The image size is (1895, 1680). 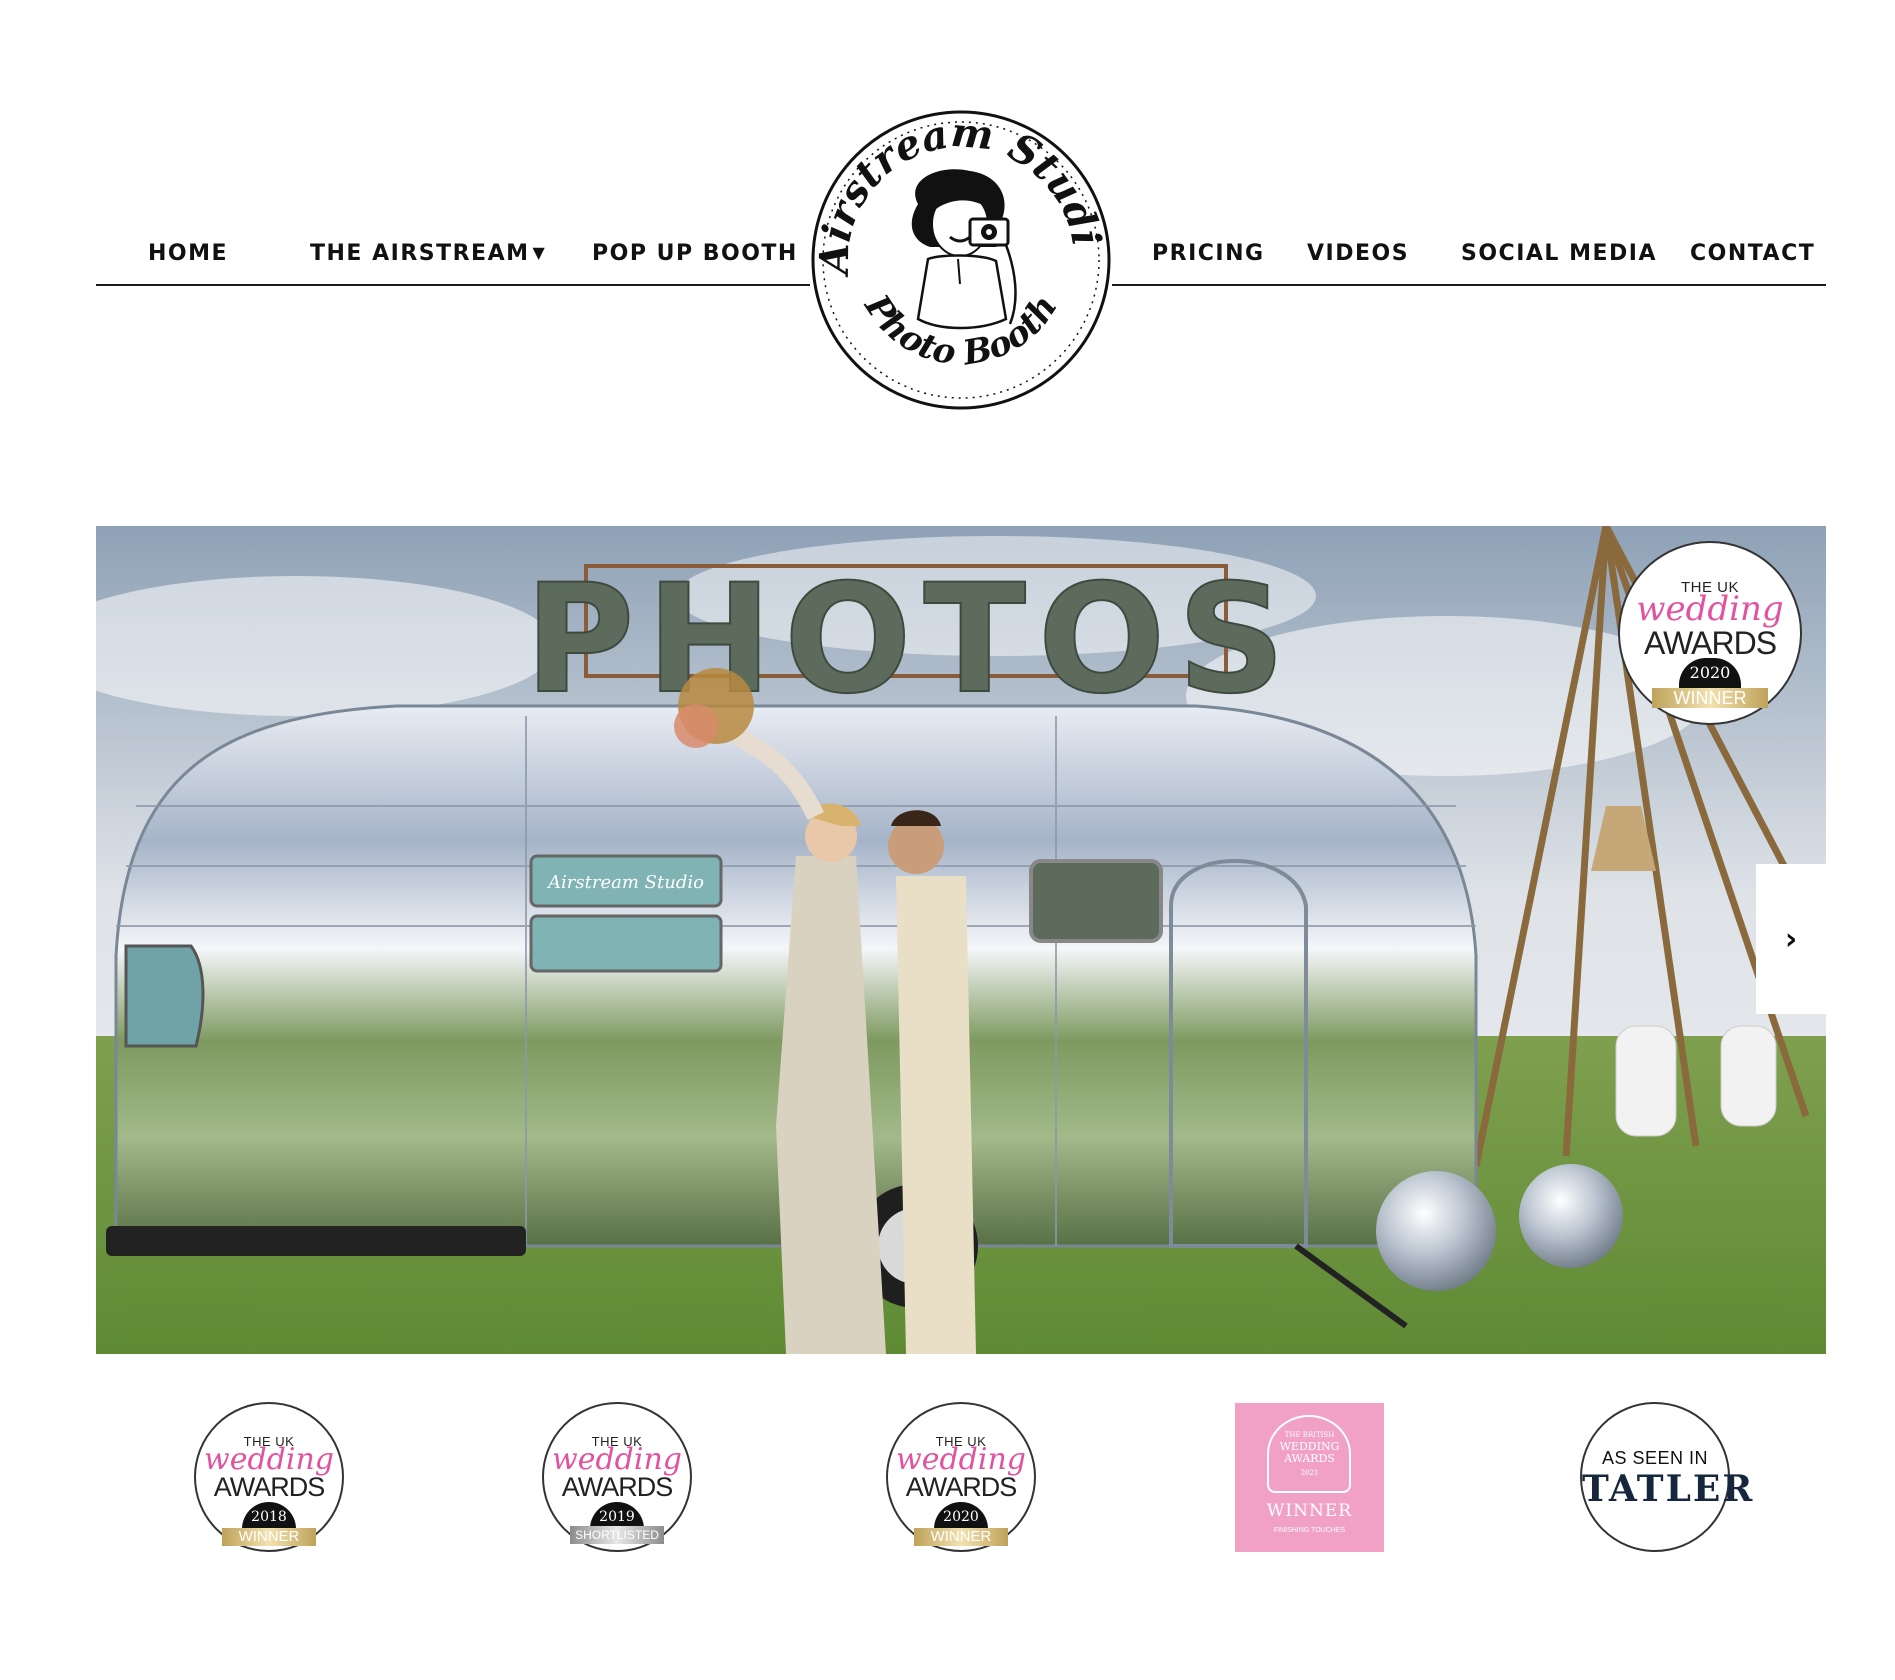 I want to click on square-badge-line1: THE BRITISH, so click(x=1309, y=1435).